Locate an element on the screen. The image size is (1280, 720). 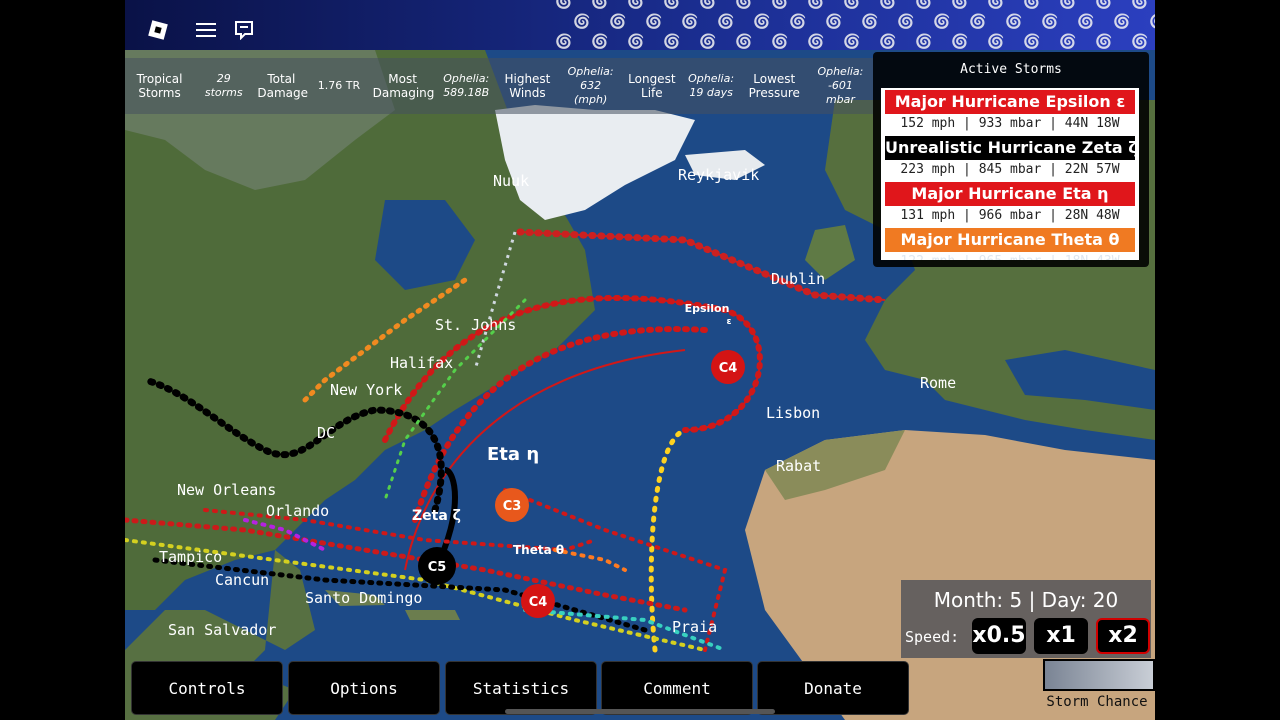
roblox-logo-icon is located at coordinates (158, 30).